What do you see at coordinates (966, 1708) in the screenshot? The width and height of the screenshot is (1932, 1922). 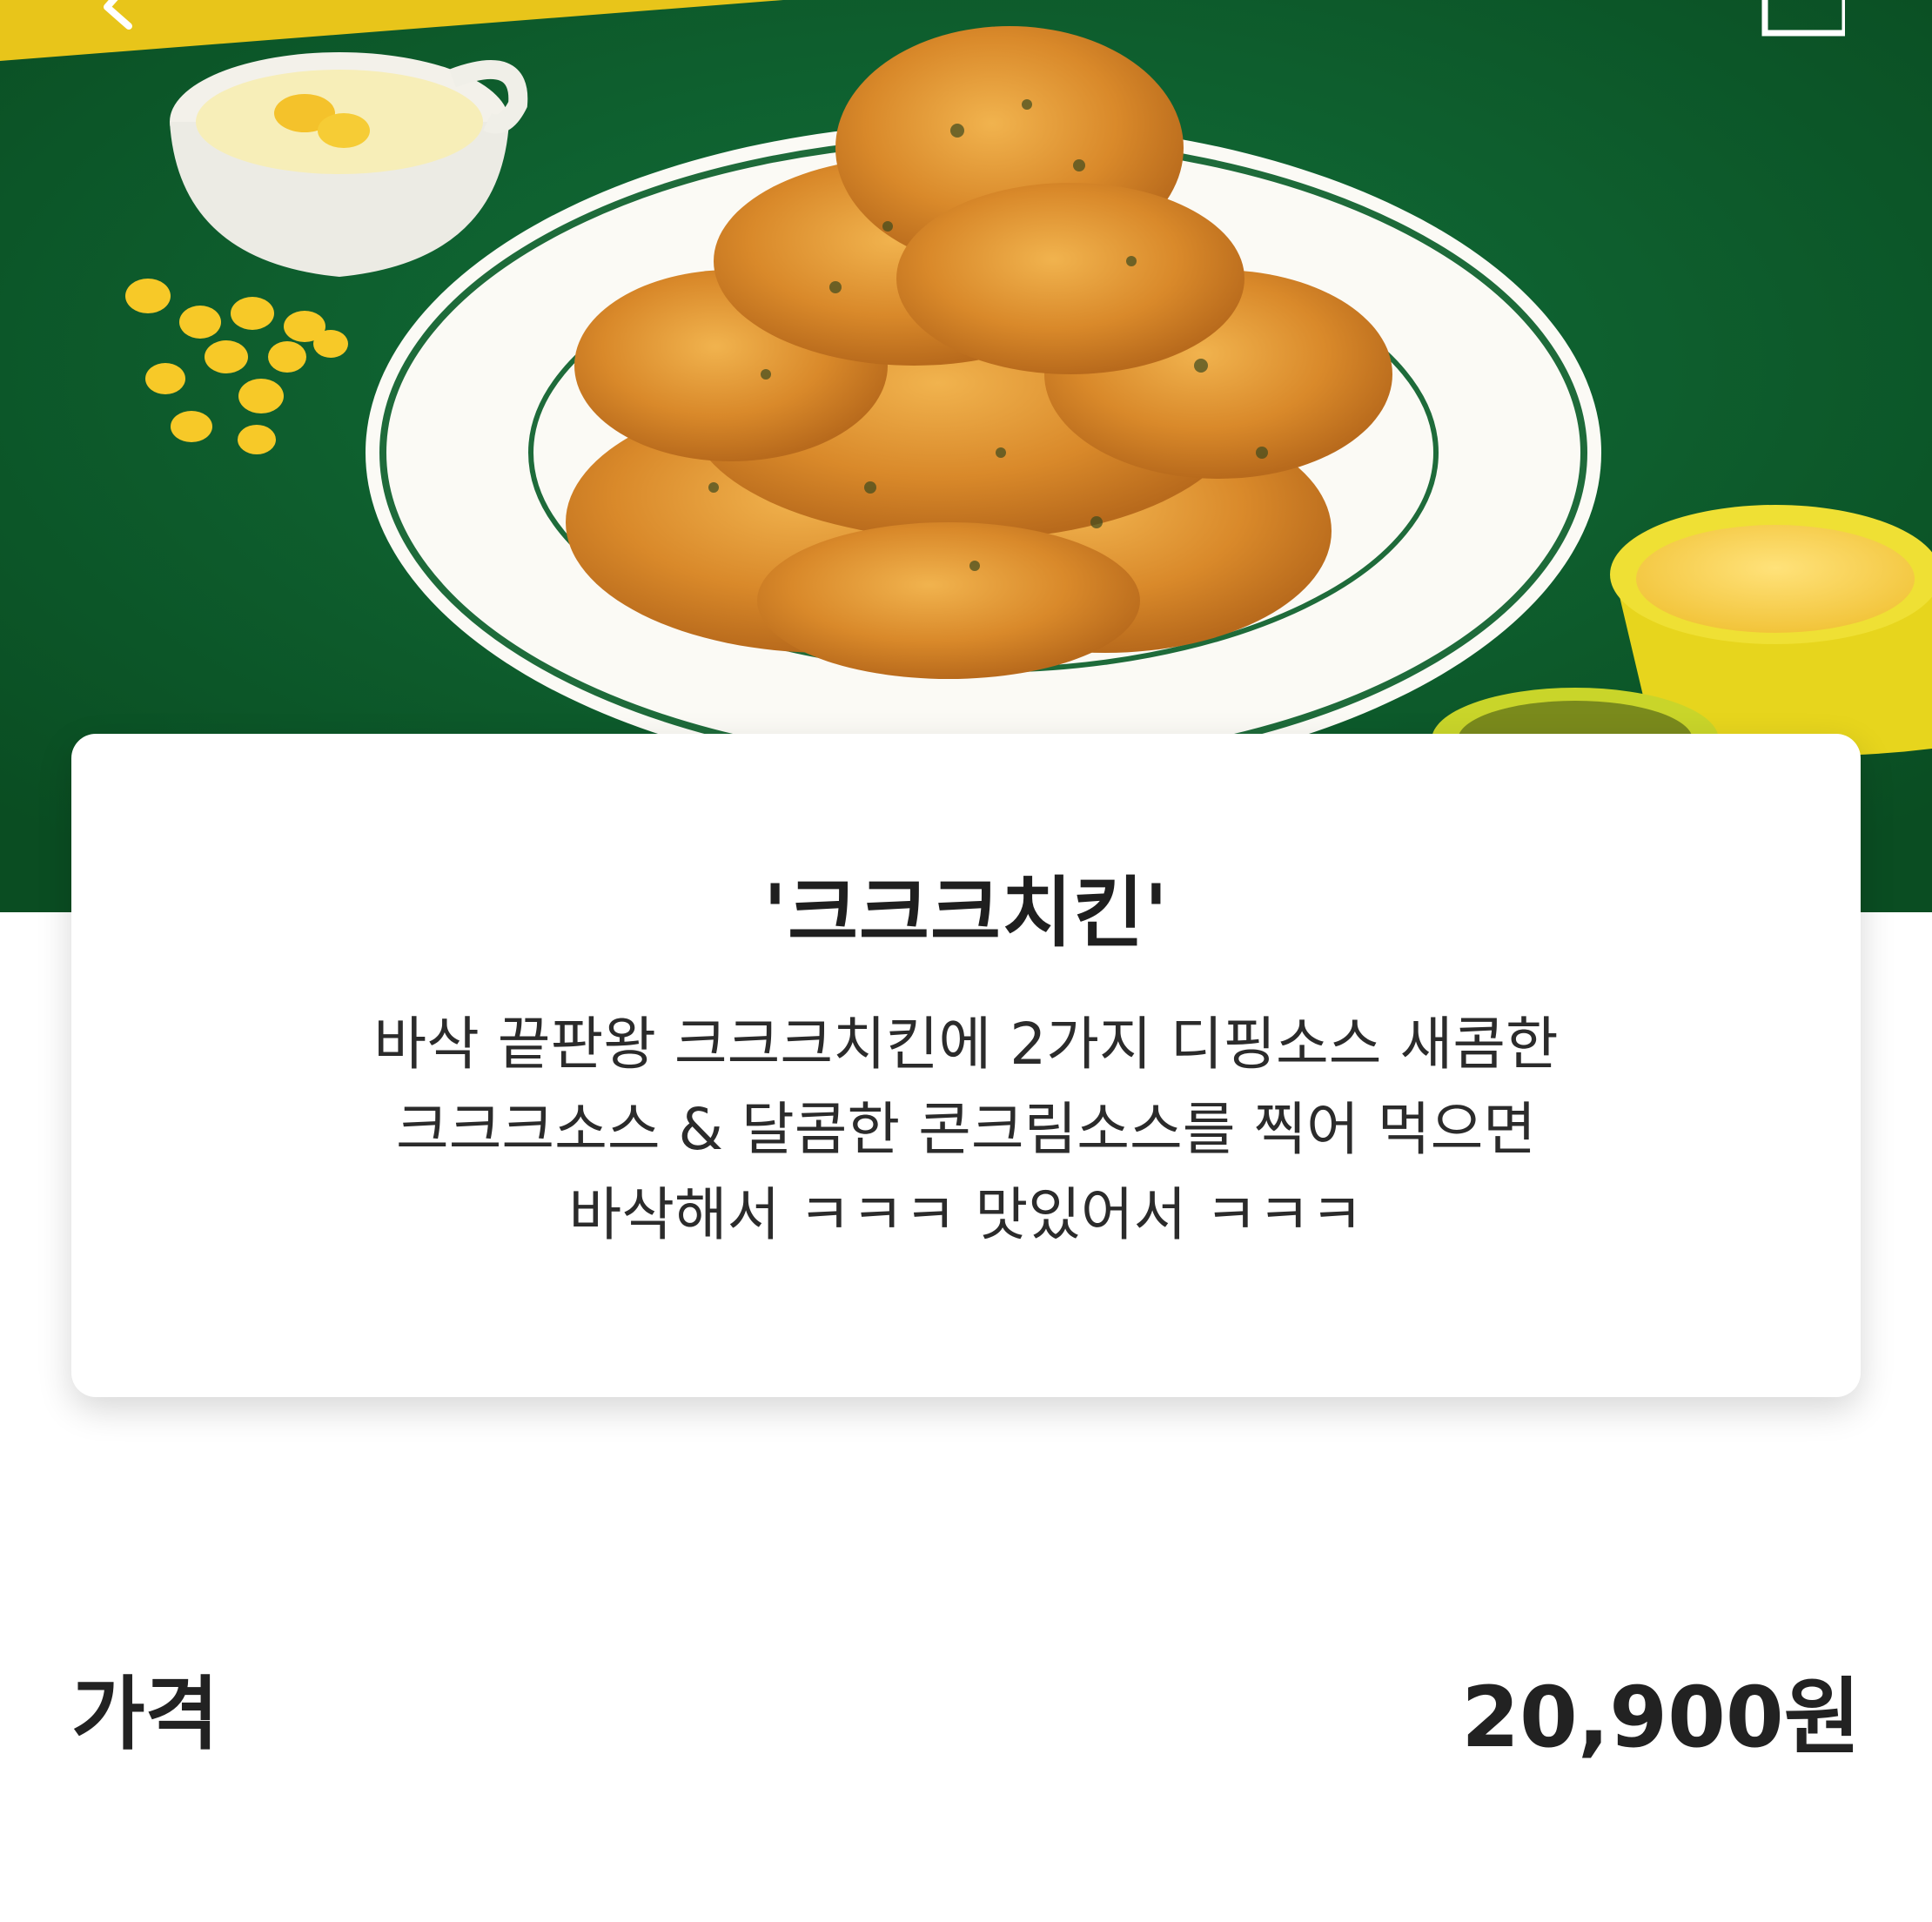 I see `price-row: 가격 20,900원` at bounding box center [966, 1708].